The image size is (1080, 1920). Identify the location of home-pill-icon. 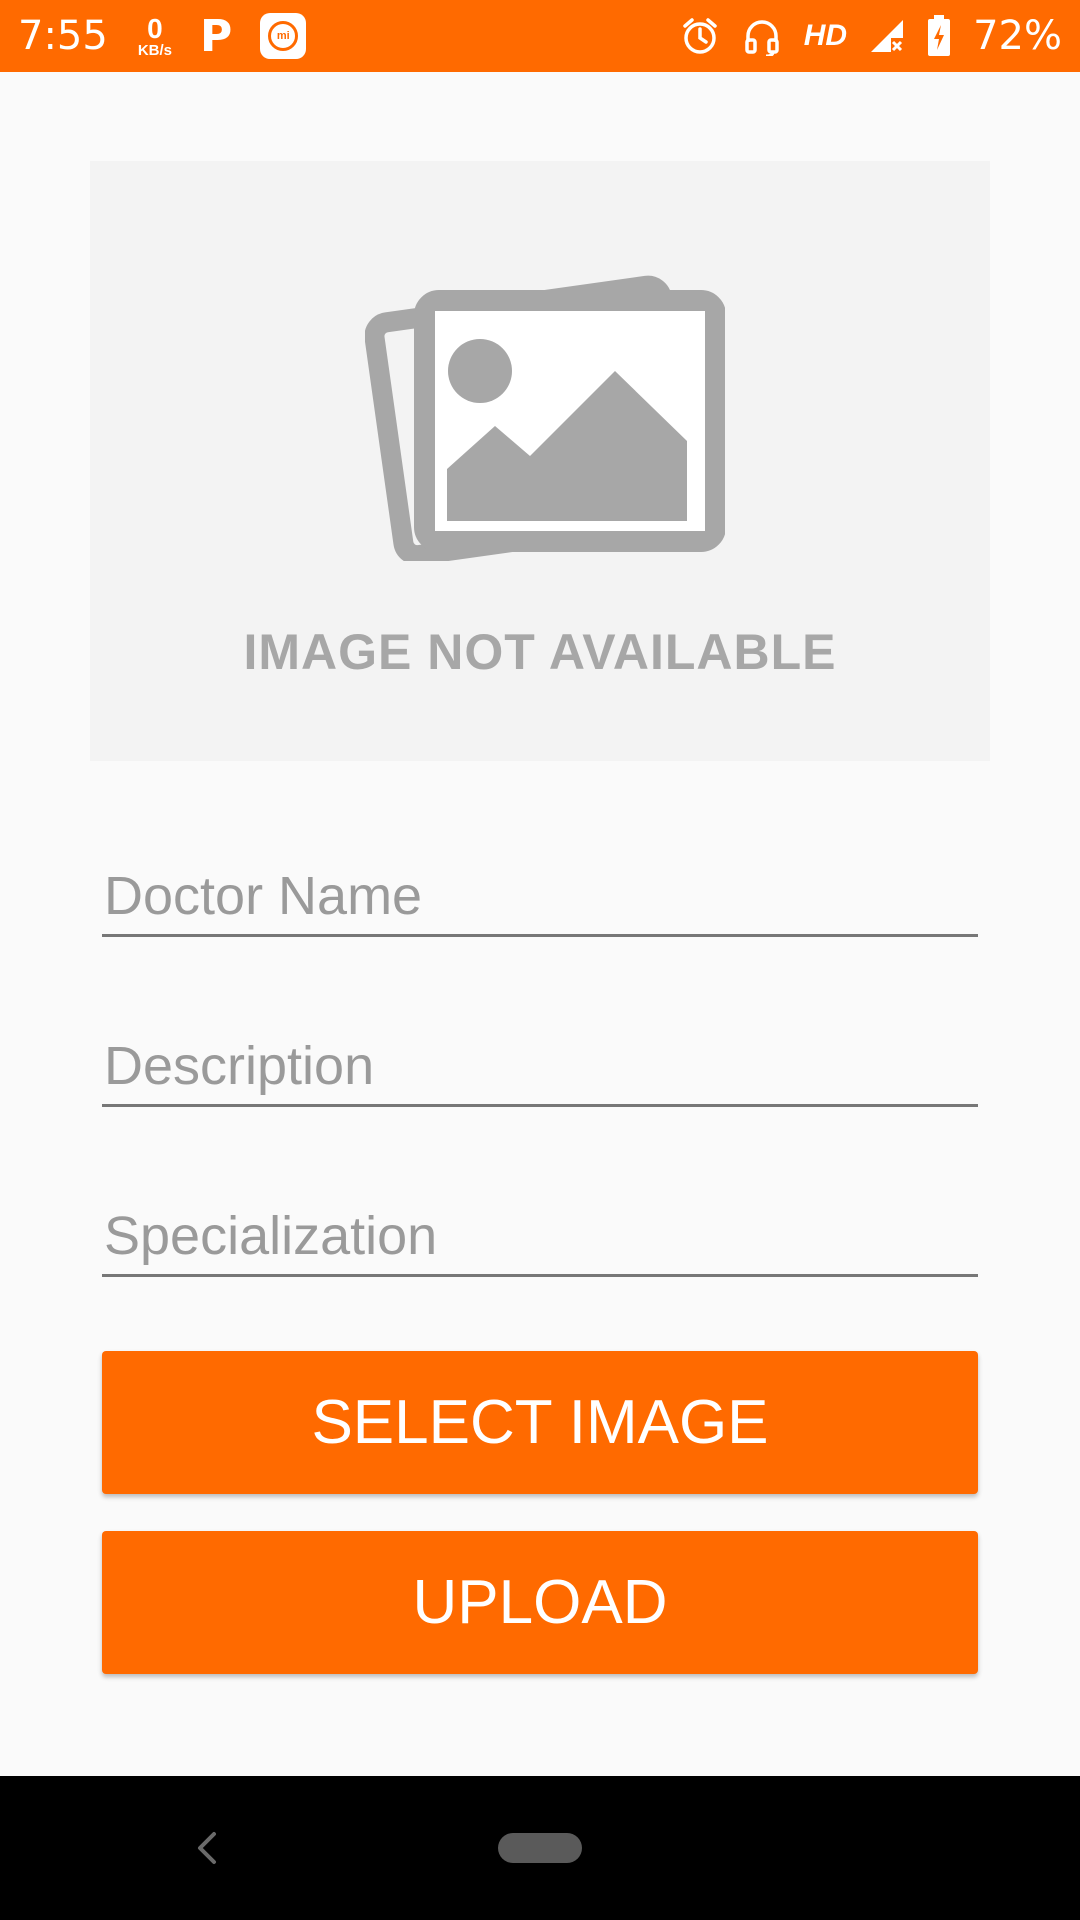
(540, 1848).